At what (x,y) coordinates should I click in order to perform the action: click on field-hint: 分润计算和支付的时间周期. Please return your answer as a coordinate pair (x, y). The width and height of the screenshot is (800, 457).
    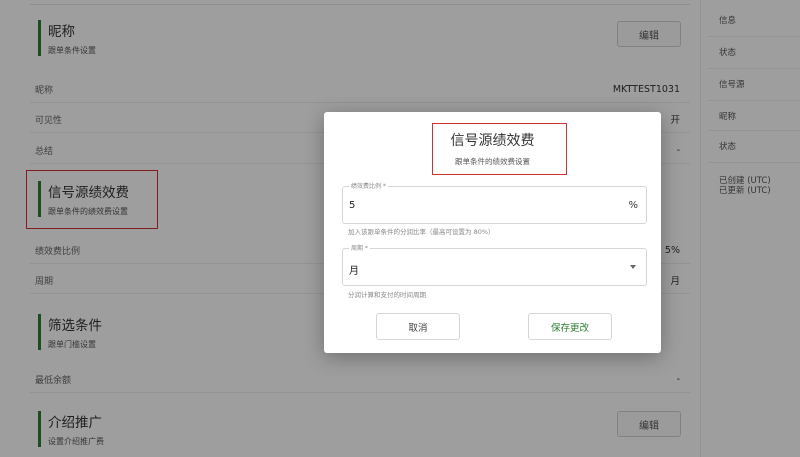
    Looking at the image, I should click on (387, 295).